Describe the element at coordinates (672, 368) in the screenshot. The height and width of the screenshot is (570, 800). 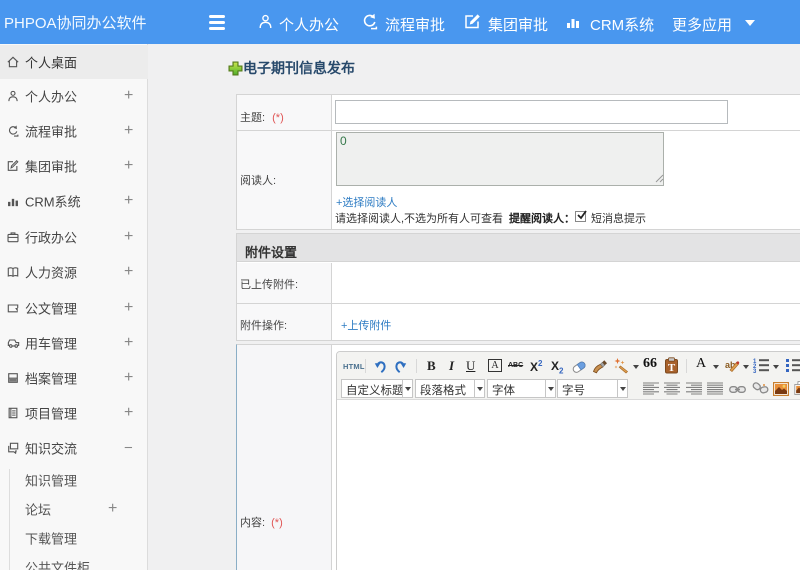
I see `svg-text: T` at that location.